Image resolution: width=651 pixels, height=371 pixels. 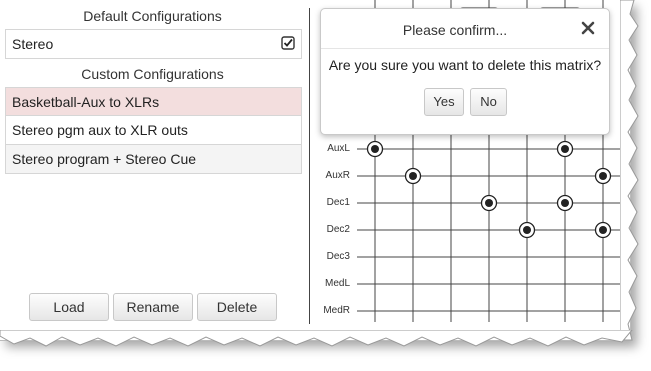 What do you see at coordinates (100, 130) in the screenshot?
I see `config-item-label: Stereo pgm aux to XLR outs` at bounding box center [100, 130].